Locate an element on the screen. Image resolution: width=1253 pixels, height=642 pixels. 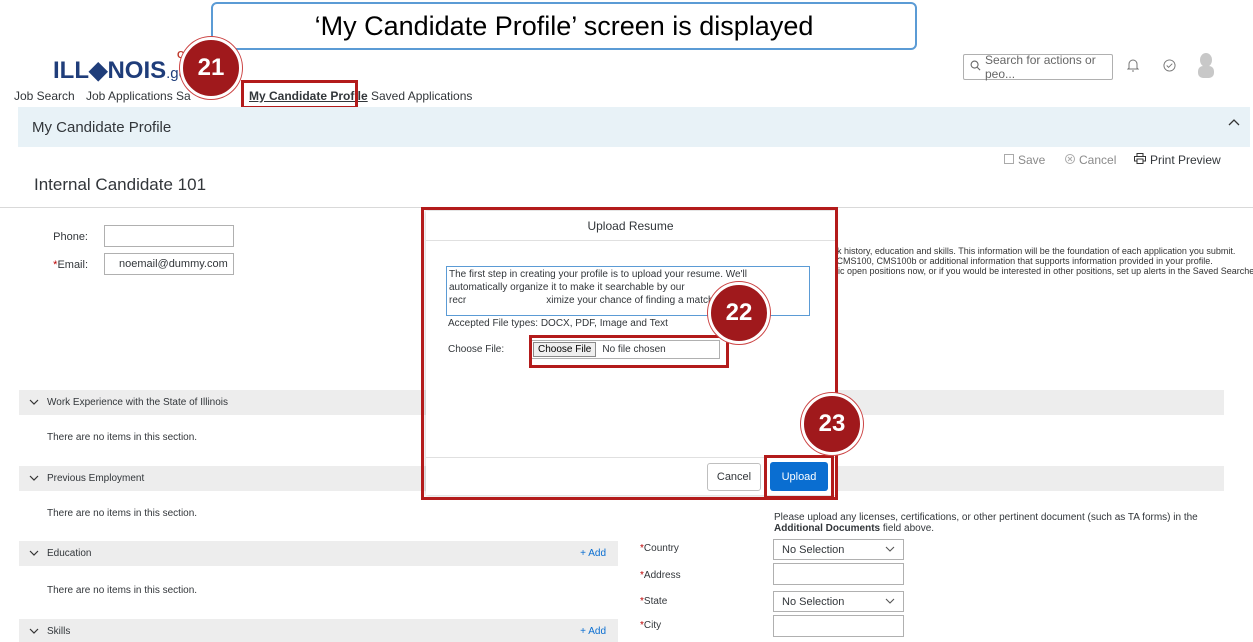
address-field is located at coordinates (838, 574).